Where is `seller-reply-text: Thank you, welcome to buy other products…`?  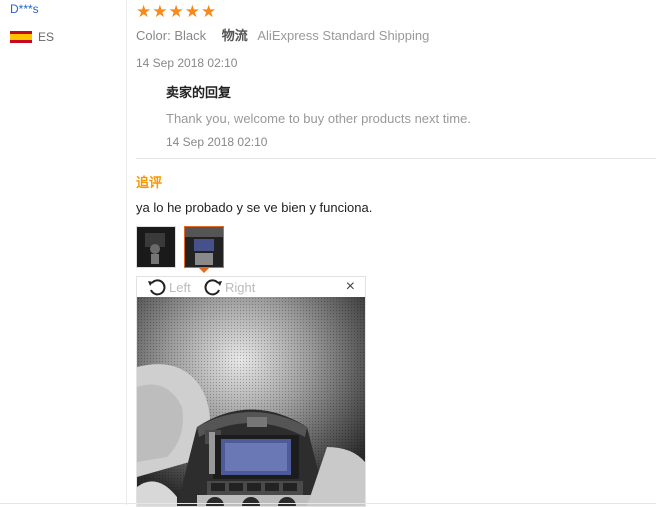 seller-reply-text: Thank you, welcome to buy other products… is located at coordinates (318, 118).